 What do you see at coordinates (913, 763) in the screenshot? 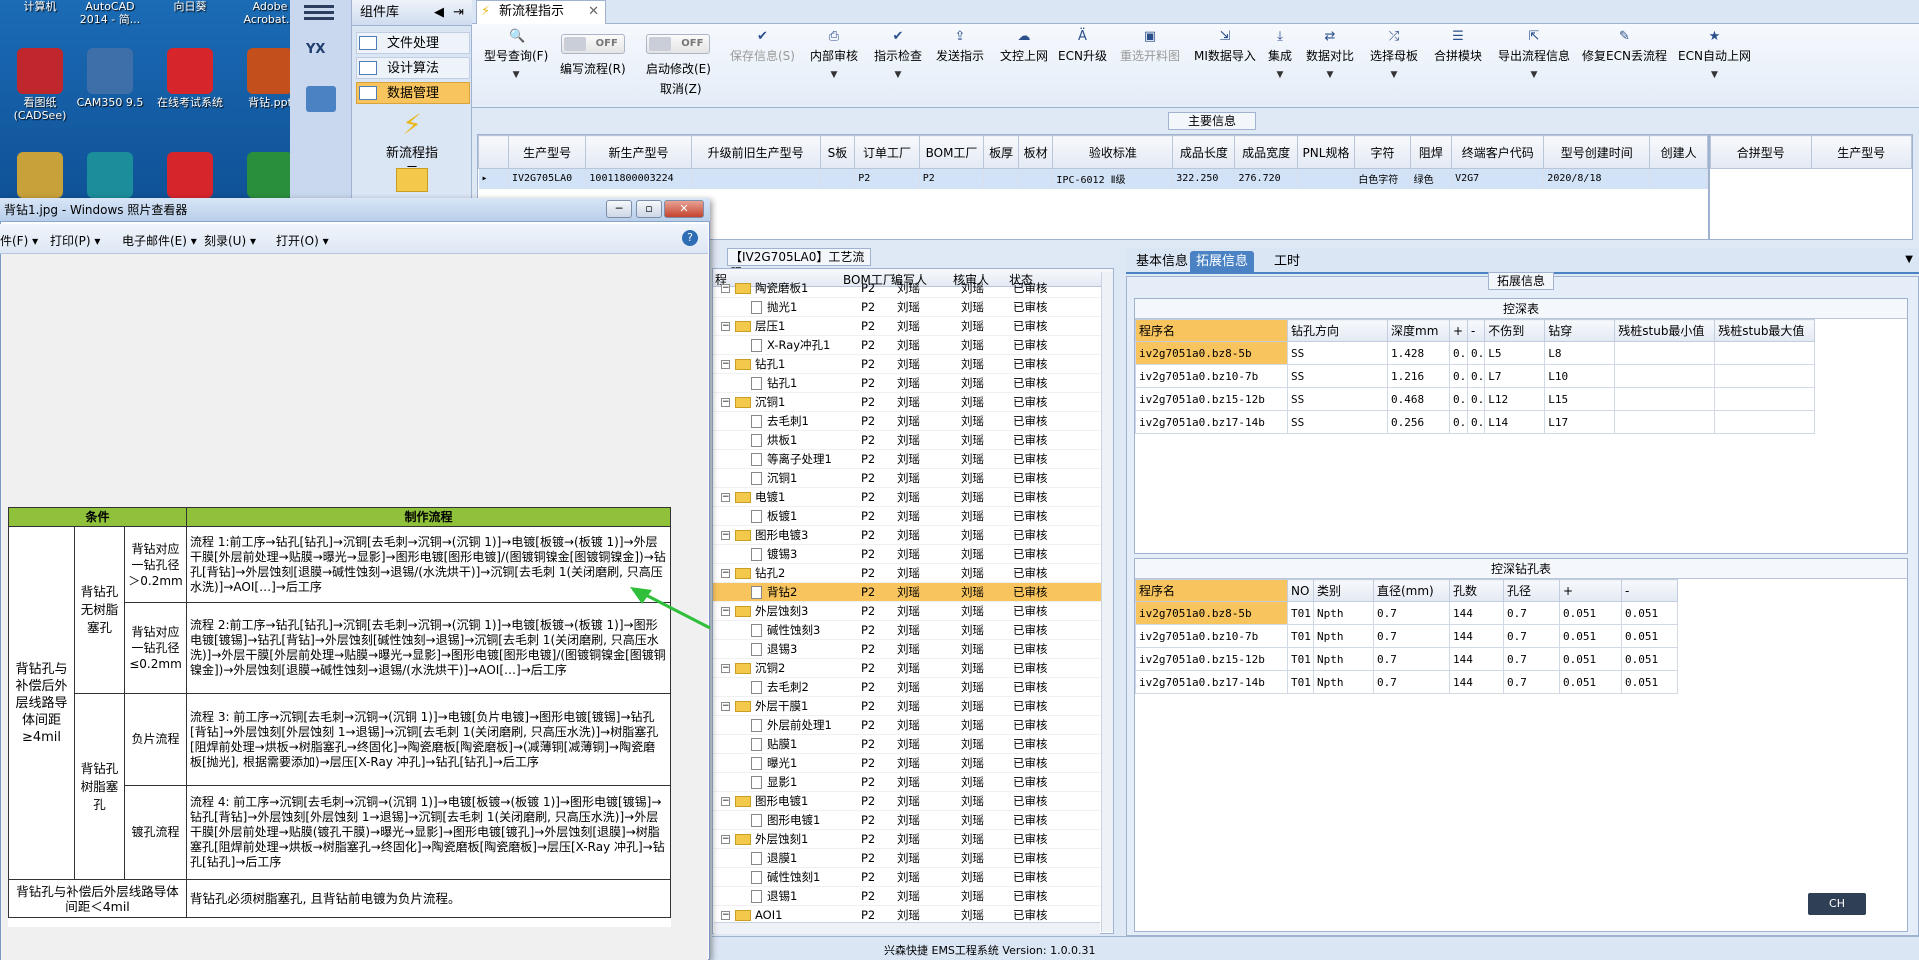
I see `tree-row: 曝光1 P2 刘瑶 刘瑶 已审核` at bounding box center [913, 763].